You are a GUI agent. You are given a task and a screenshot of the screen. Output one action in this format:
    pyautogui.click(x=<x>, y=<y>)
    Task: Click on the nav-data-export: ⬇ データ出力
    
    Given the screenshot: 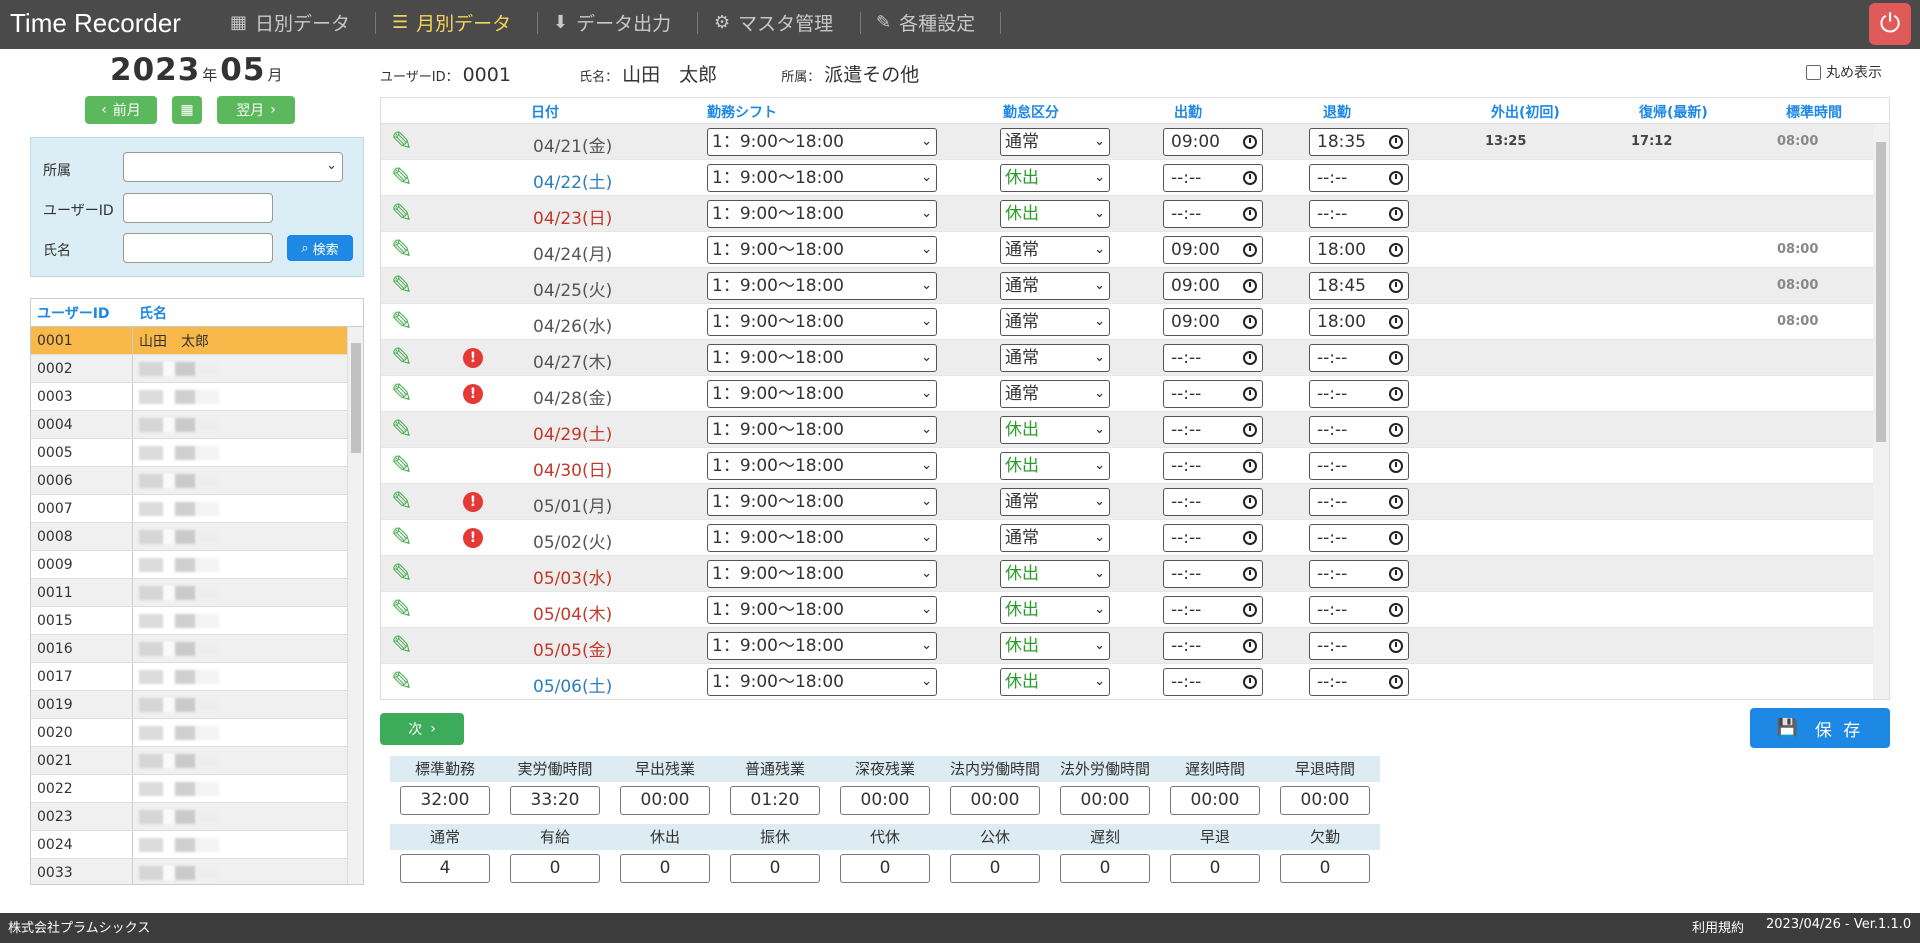 What is the action you would take?
    pyautogui.click(x=612, y=22)
    